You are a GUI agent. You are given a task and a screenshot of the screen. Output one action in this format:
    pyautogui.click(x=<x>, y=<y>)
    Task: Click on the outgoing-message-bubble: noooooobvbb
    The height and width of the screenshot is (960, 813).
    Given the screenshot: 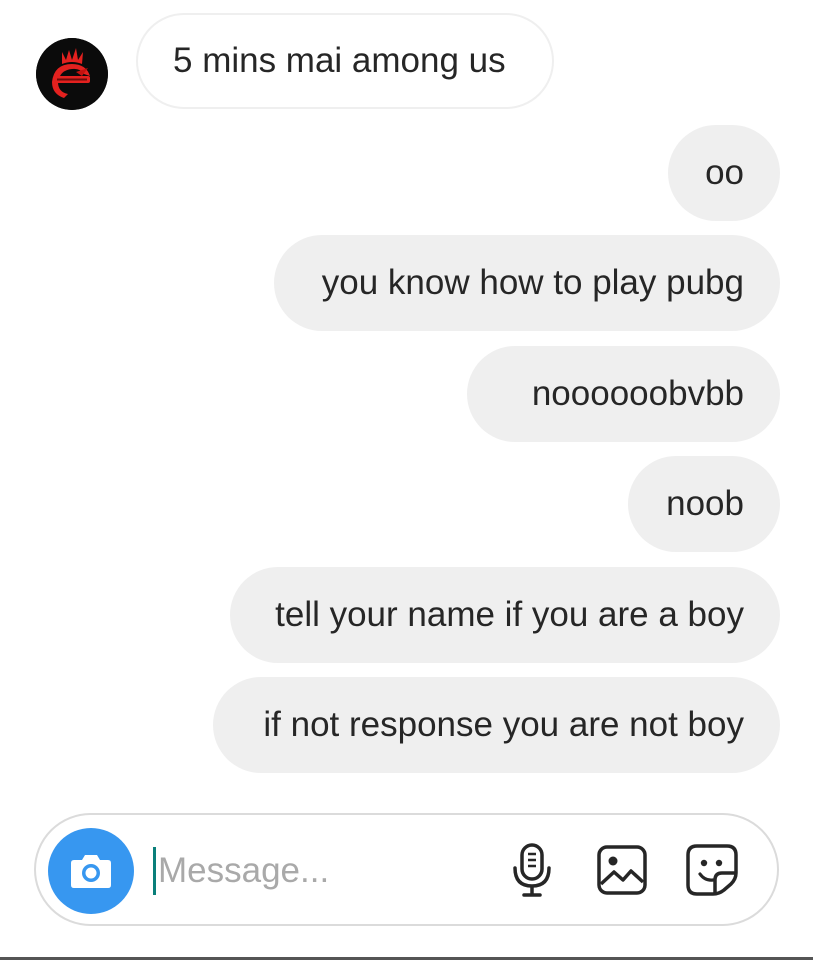 What is the action you would take?
    pyautogui.click(x=623, y=394)
    